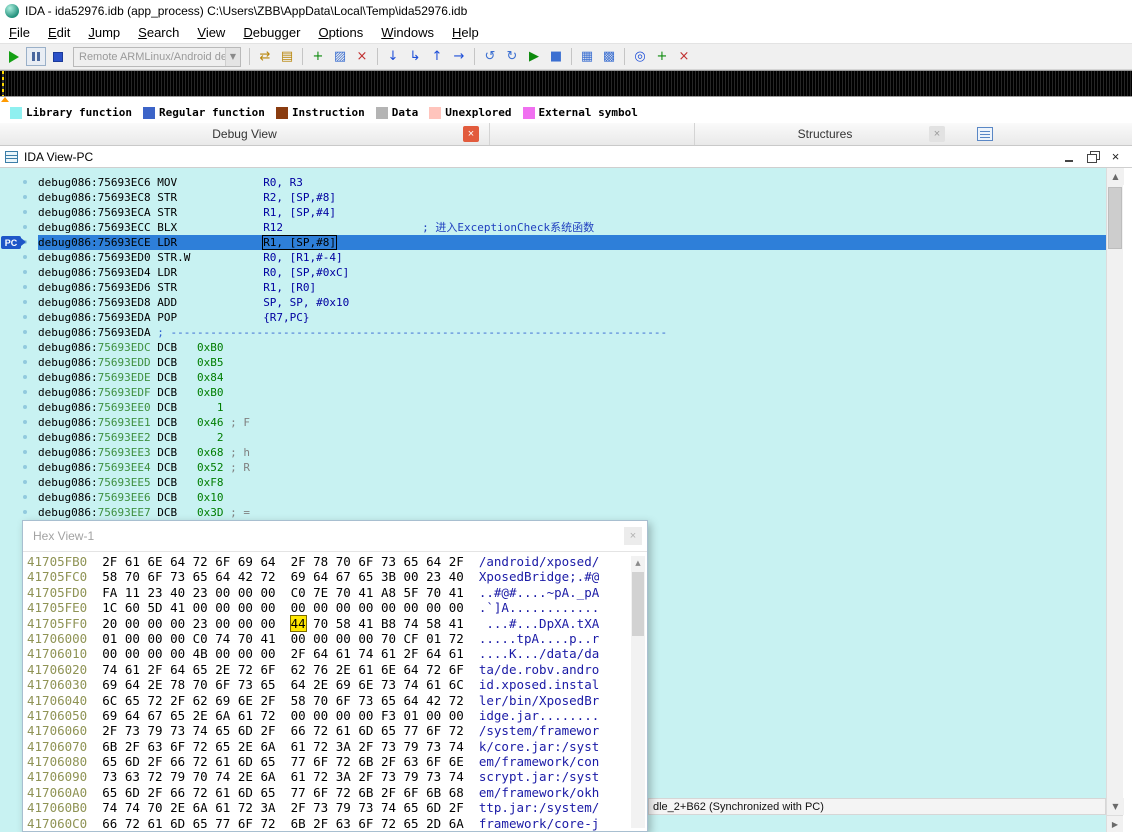 The image size is (1132, 832). I want to click on scroll-down-icon: ▼, so click(1115, 806).